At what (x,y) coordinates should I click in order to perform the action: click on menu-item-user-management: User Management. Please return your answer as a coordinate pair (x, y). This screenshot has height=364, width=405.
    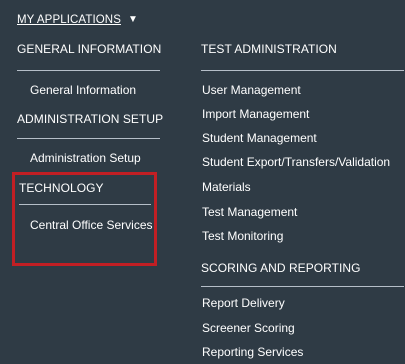
    Looking at the image, I should click on (251, 90).